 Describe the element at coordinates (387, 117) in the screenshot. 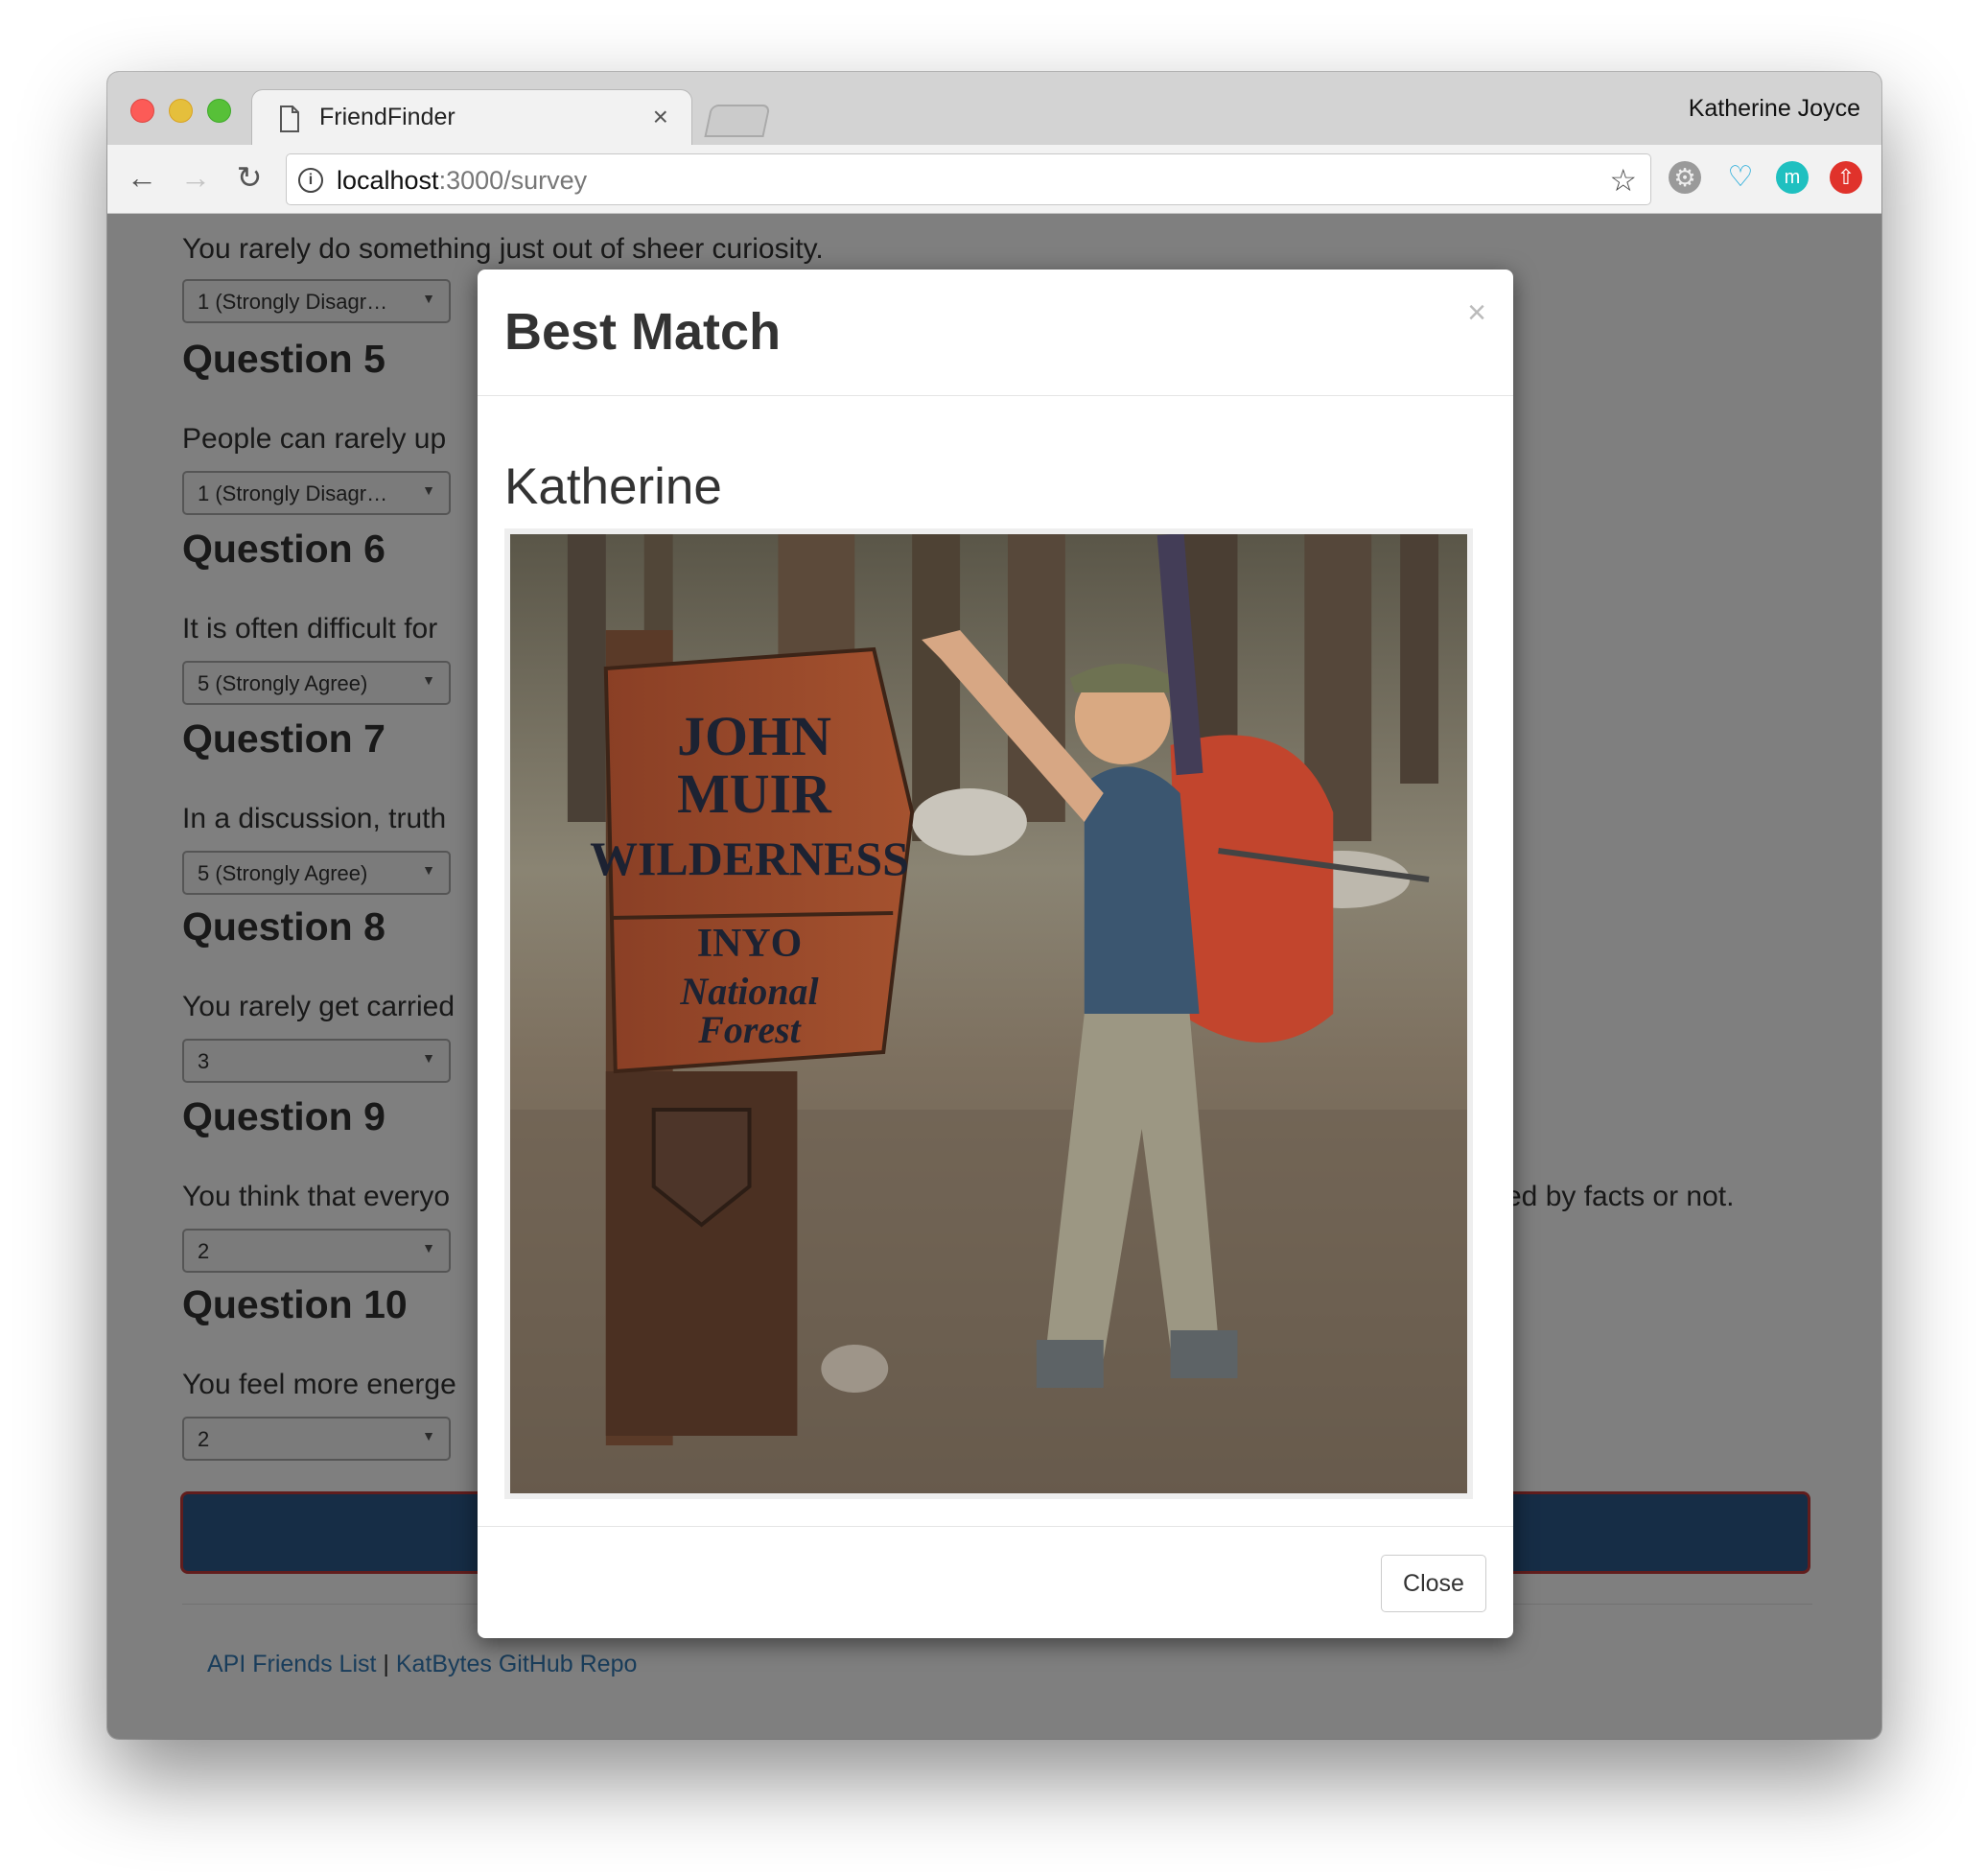

I see `tab-title: FriendFinder` at that location.